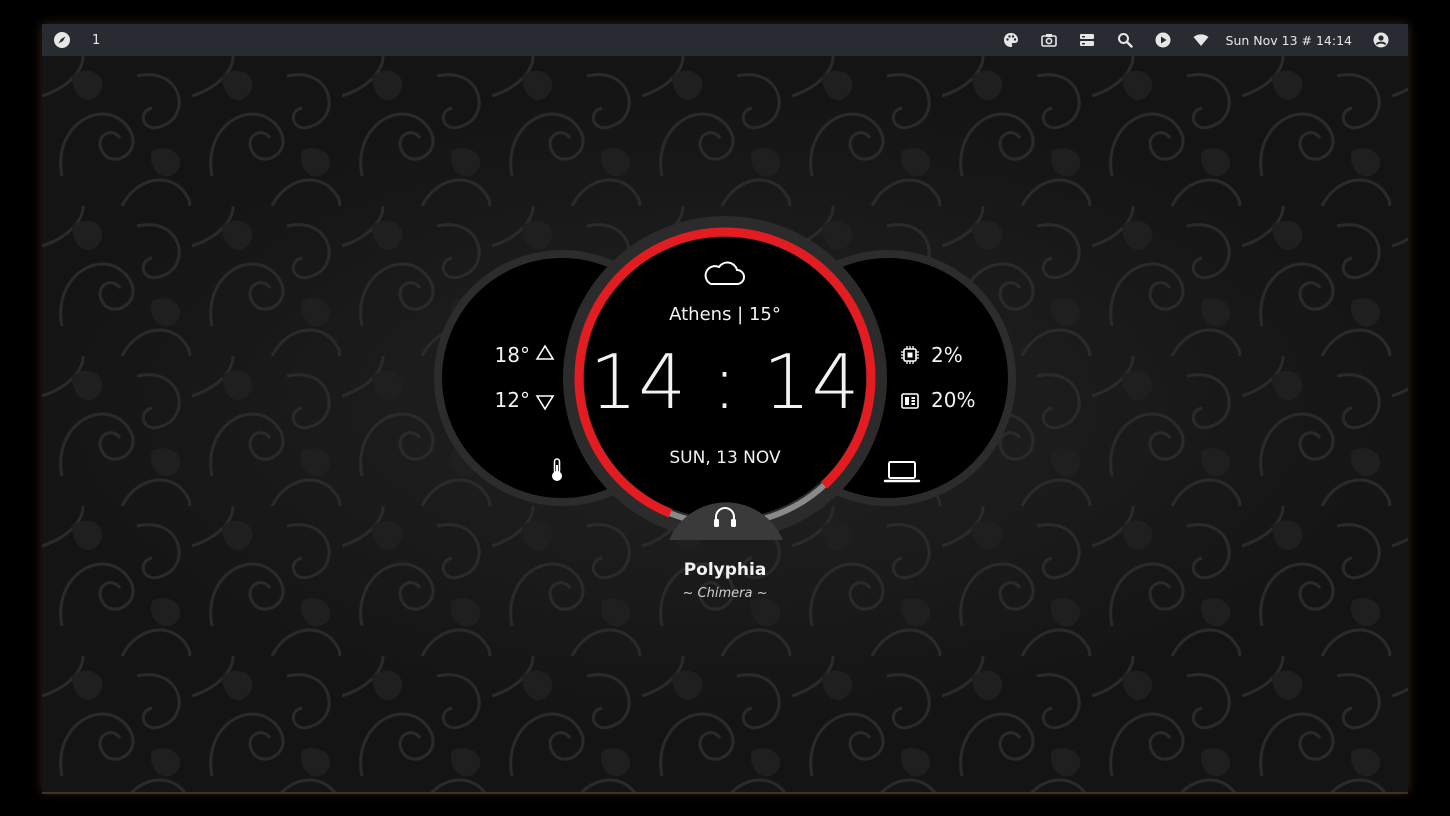 This screenshot has height=816, width=1450. What do you see at coordinates (947, 355) in the screenshot?
I see `cpu-usage: 2%` at bounding box center [947, 355].